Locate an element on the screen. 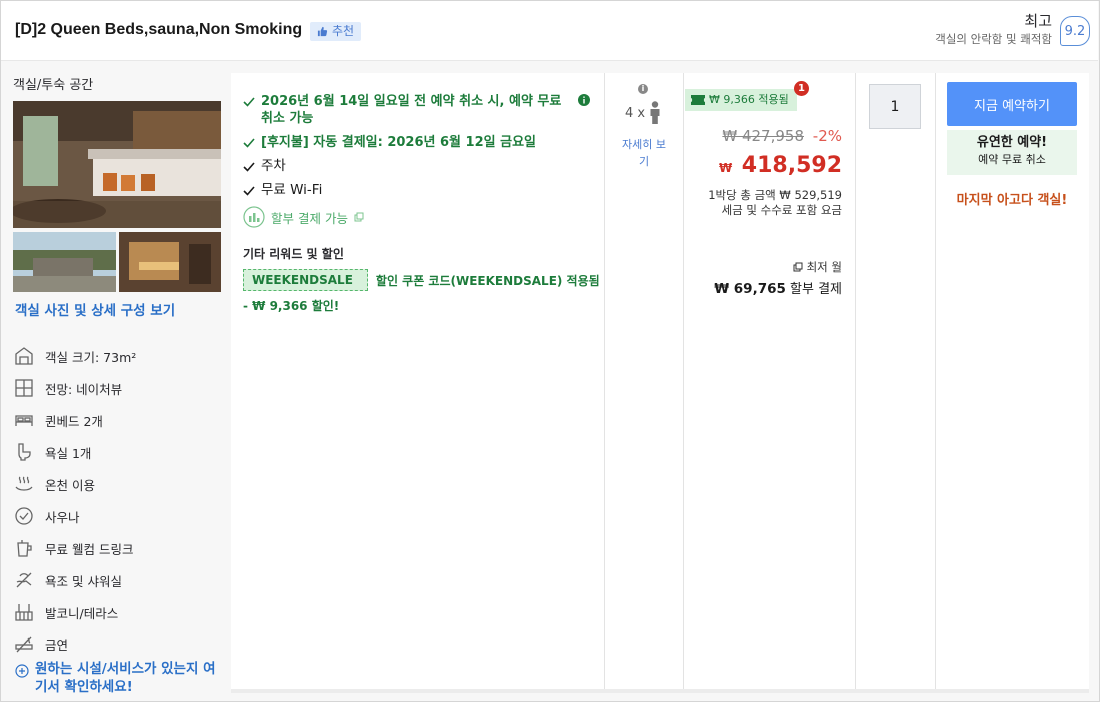 The width and height of the screenshot is (1100, 702). coupon-applied-text: 할인 쿠폰 코드(WEEKENDSALE) 적용됨 is located at coordinates (487, 280).